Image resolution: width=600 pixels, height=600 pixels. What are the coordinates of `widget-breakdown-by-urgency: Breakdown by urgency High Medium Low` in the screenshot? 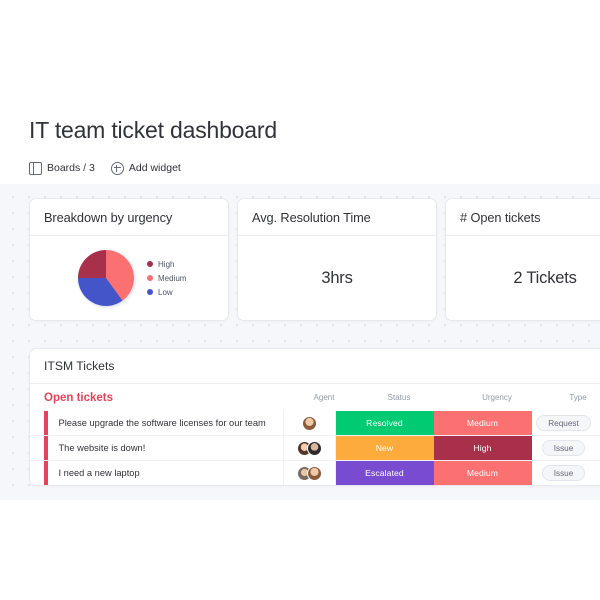 It's located at (129, 259).